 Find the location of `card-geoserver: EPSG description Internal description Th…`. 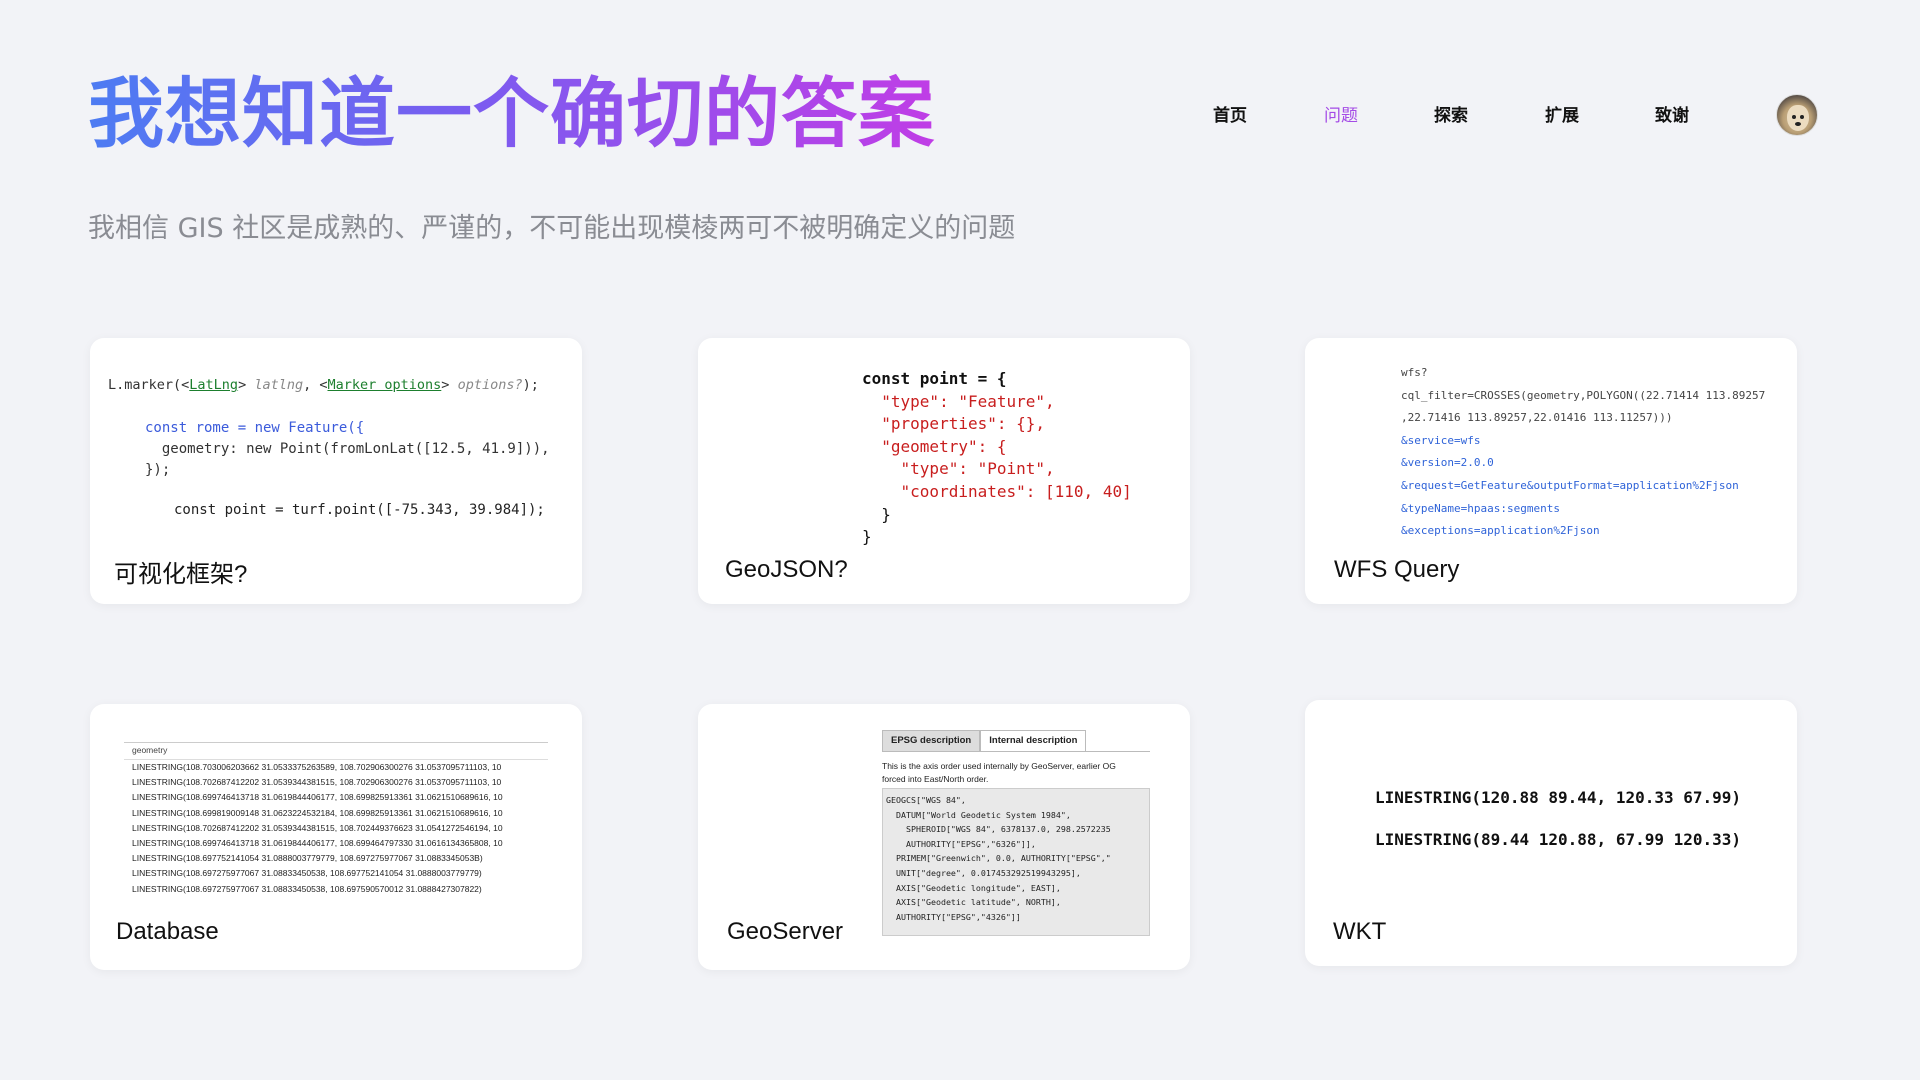

card-geoserver: EPSG description Internal description Th… is located at coordinates (944, 837).